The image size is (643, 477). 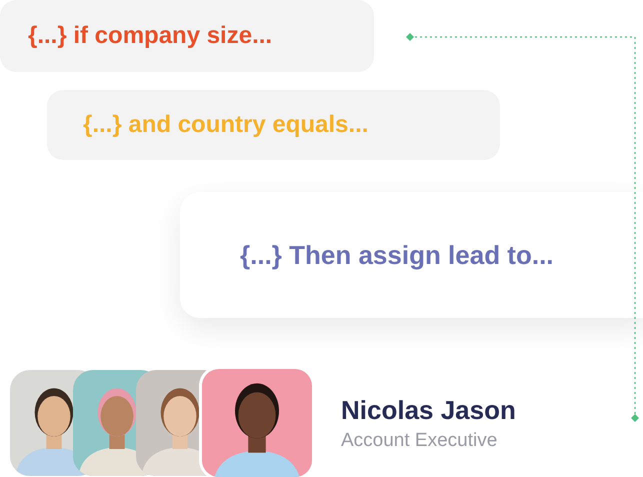 What do you see at coordinates (419, 441) in the screenshot?
I see `person-role: Account Executive` at bounding box center [419, 441].